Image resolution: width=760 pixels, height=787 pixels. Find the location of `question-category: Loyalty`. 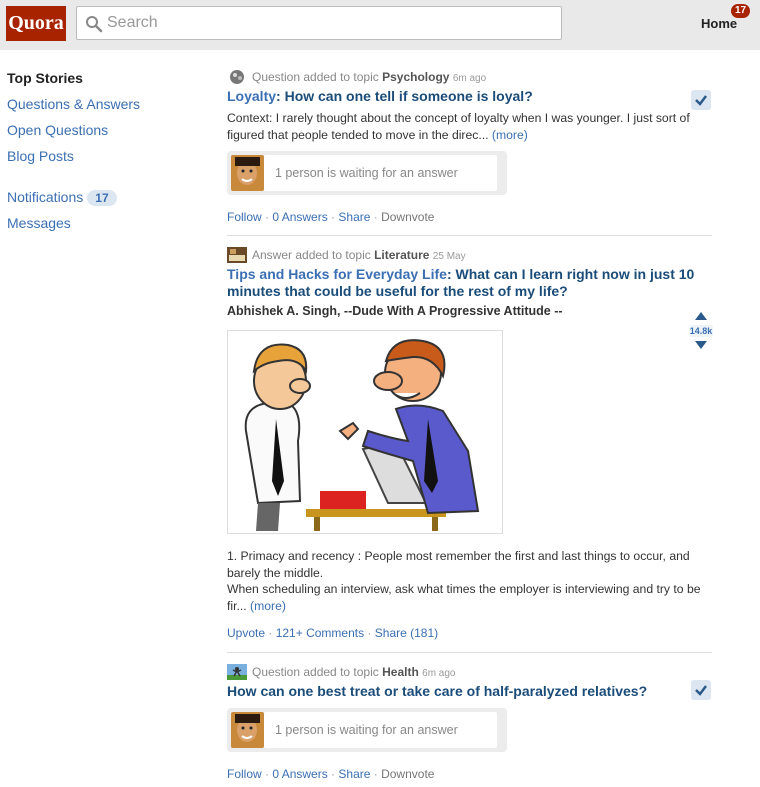

question-category: Loyalty is located at coordinates (251, 96).